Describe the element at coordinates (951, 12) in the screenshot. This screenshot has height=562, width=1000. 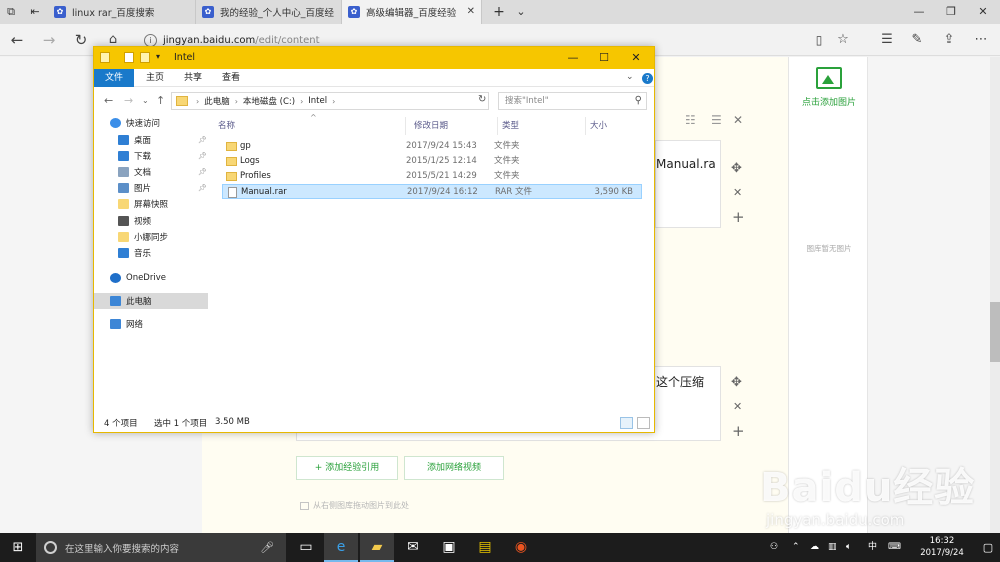
I see `restore-button: ❐` at that location.